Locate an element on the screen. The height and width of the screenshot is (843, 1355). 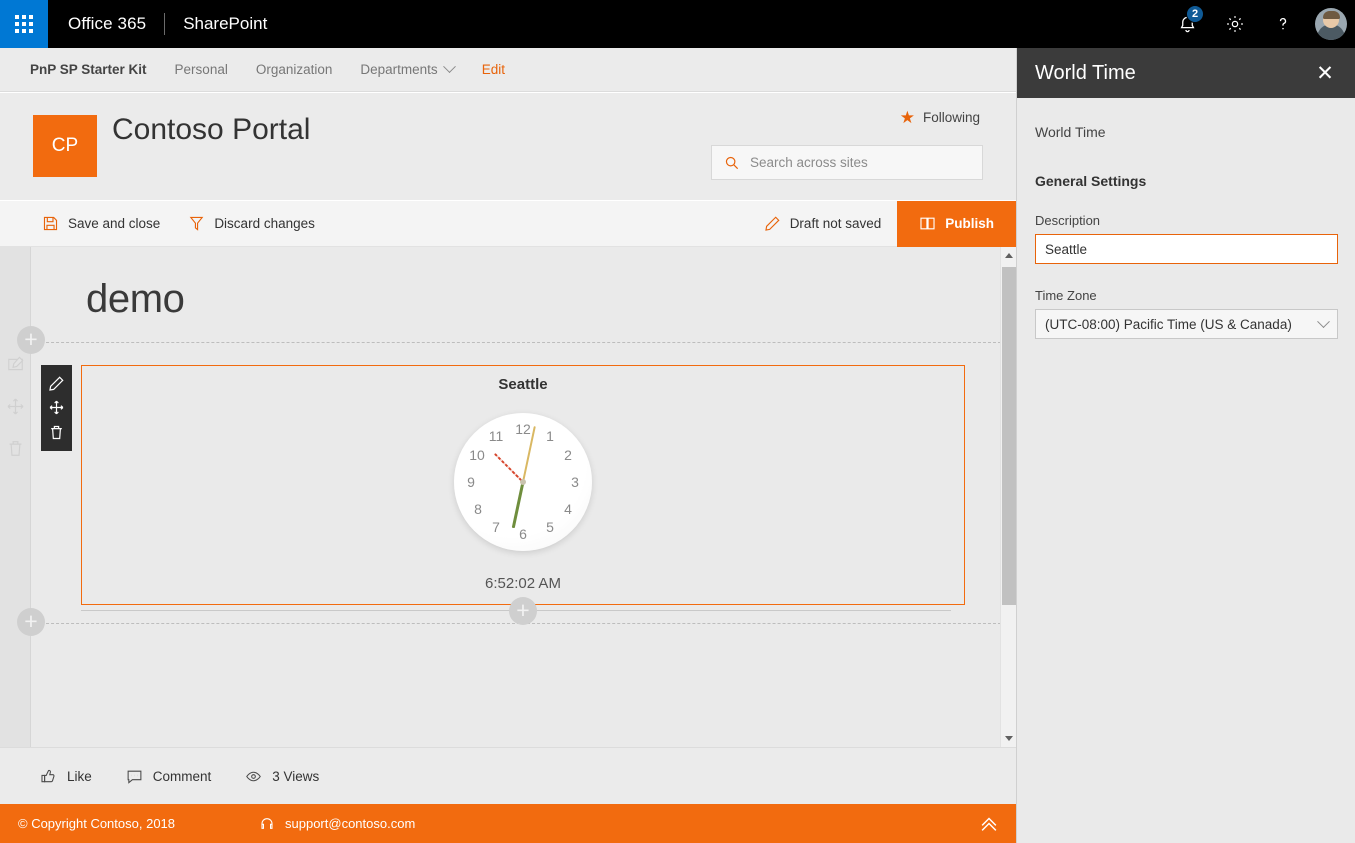
discard-changes-button: Discard changes is located at coordinates (251, 224).